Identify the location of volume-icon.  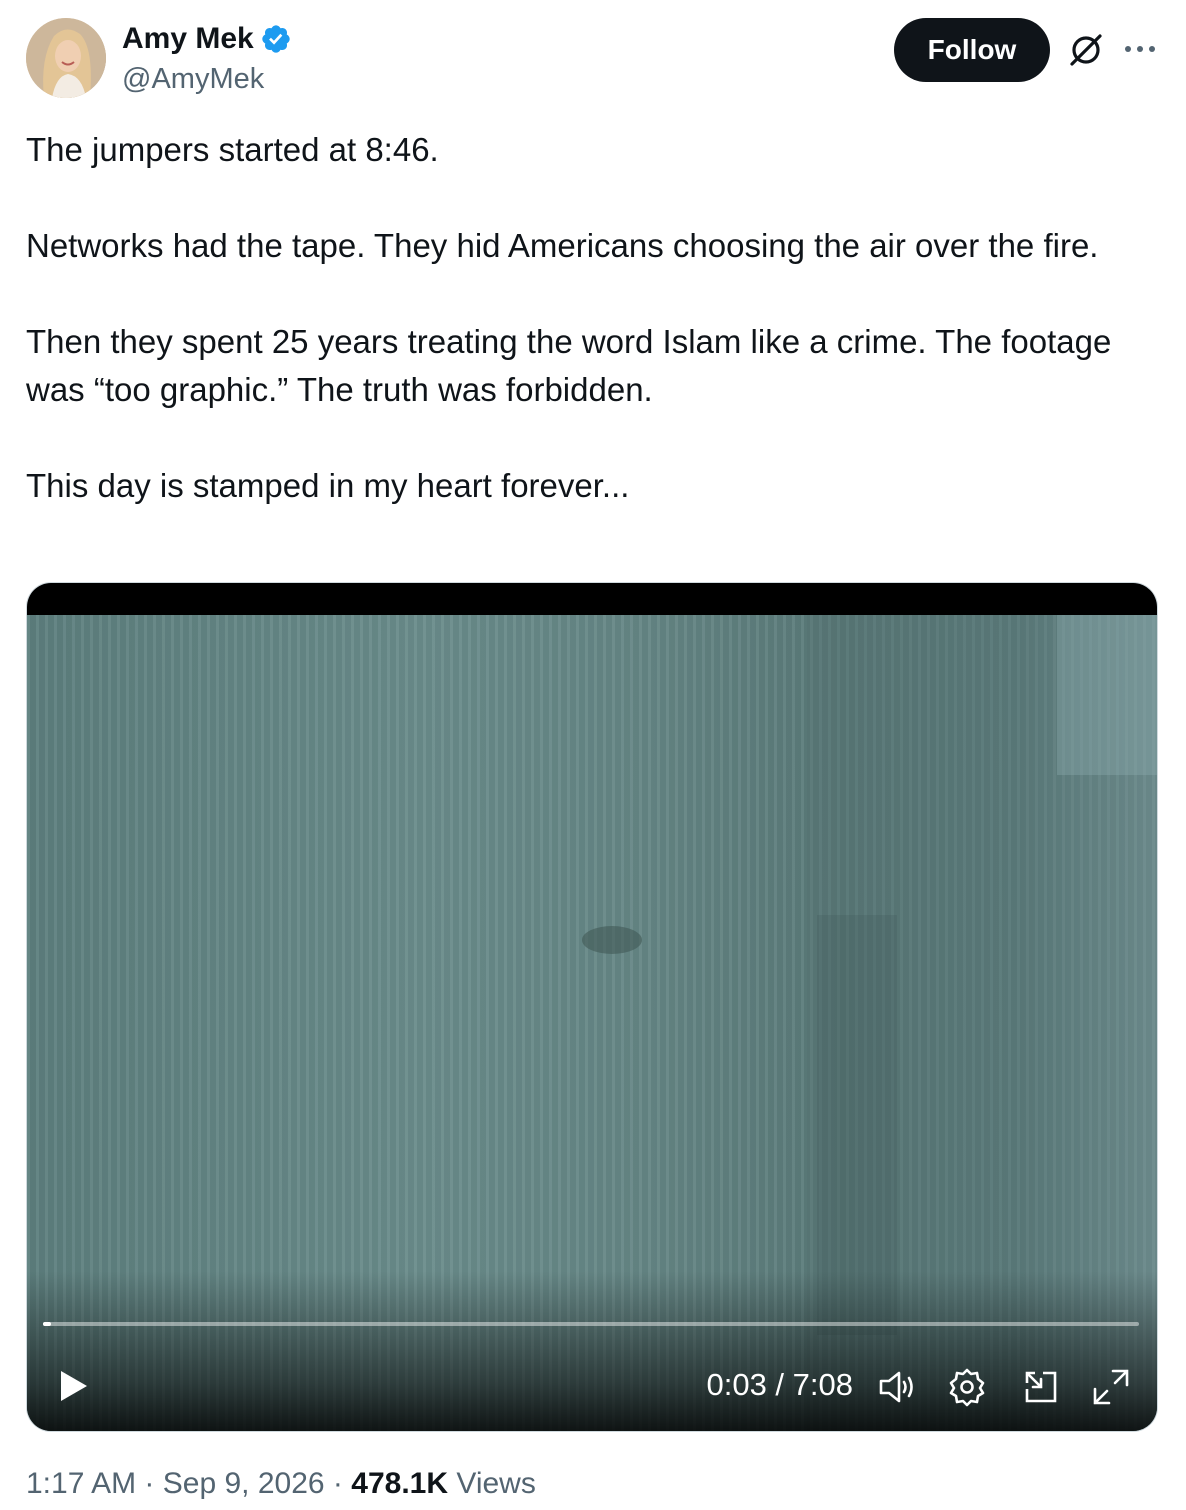
(897, 1387).